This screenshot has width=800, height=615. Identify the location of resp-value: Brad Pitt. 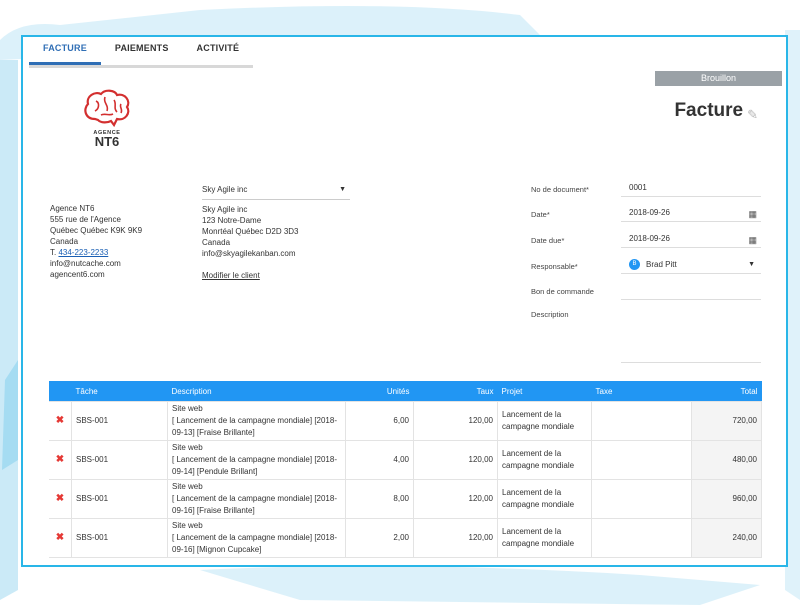
(661, 264).